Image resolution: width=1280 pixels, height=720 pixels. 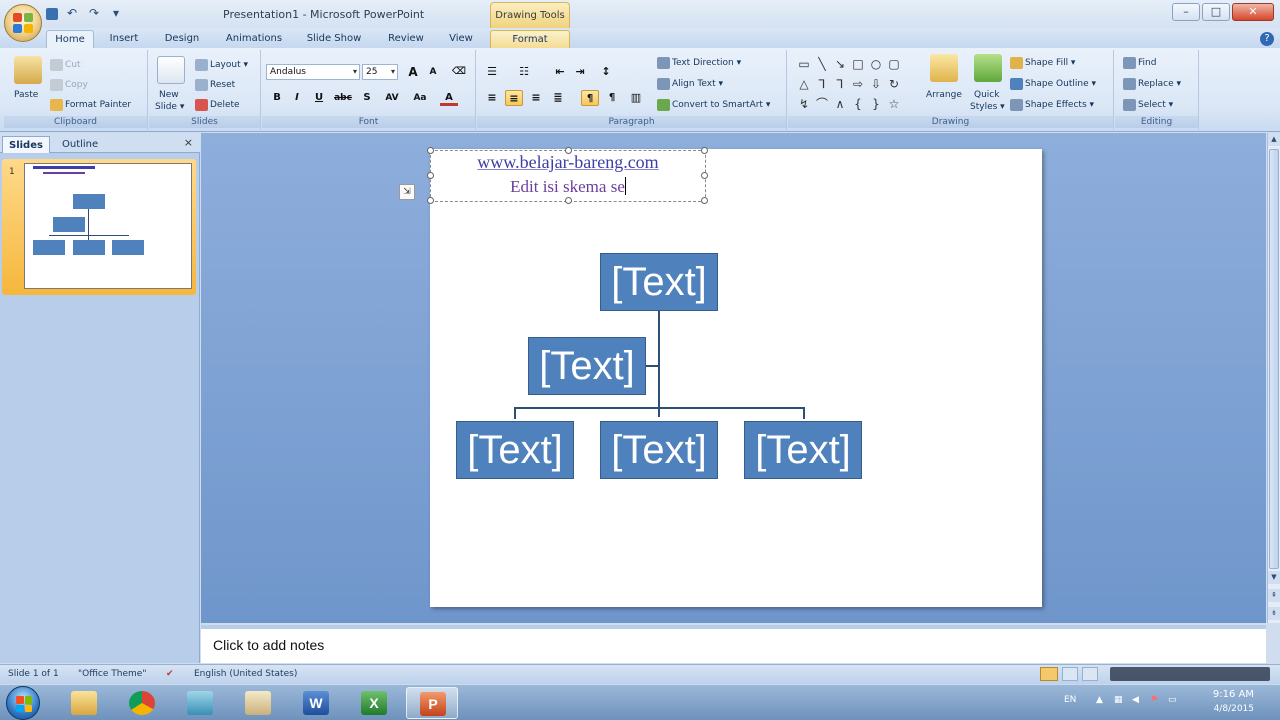 What do you see at coordinates (858, 64) in the screenshot?
I see `rectangle-shape-icon: □` at bounding box center [858, 64].